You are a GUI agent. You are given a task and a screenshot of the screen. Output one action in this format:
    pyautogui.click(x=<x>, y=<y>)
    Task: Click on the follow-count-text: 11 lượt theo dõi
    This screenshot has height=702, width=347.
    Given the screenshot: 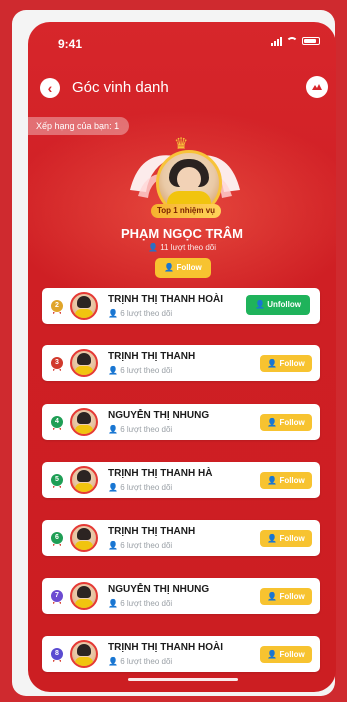 What is the action you would take?
    pyautogui.click(x=188, y=247)
    